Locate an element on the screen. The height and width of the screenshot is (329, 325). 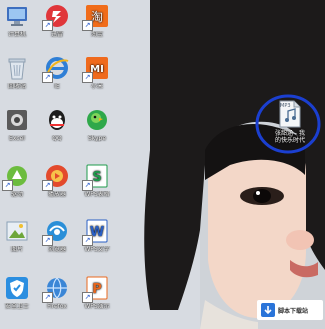
icon-label: Skype is located at coordinates (97, 138).